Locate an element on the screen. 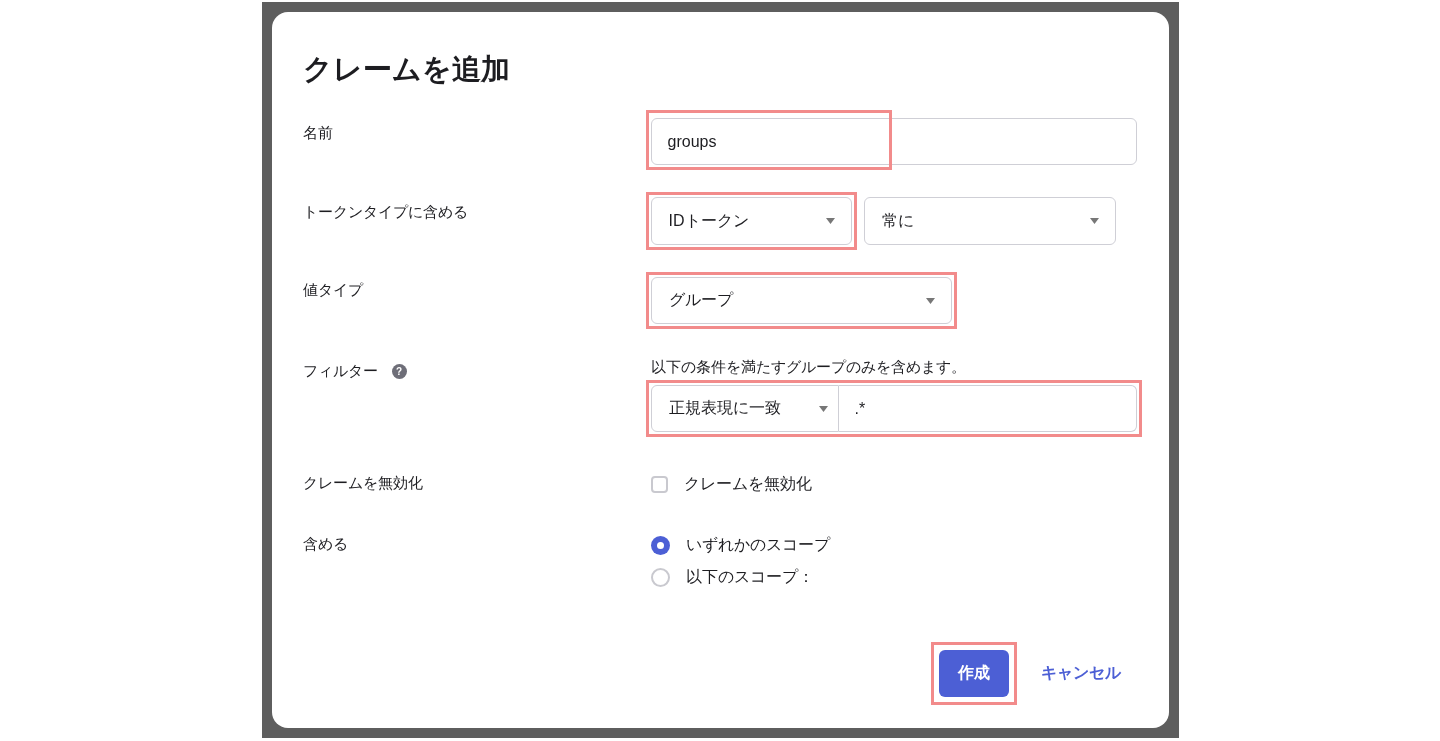 The width and height of the screenshot is (1440, 741). field-label: トークンタイプに含める is located at coordinates (385, 212).